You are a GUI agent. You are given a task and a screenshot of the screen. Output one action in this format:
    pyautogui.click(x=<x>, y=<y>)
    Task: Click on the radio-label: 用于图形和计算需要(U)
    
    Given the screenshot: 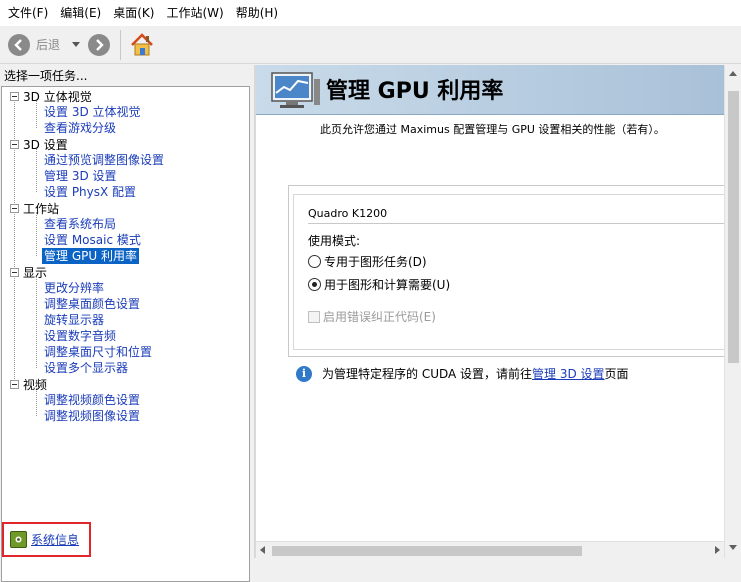 What is the action you would take?
    pyautogui.click(x=387, y=285)
    